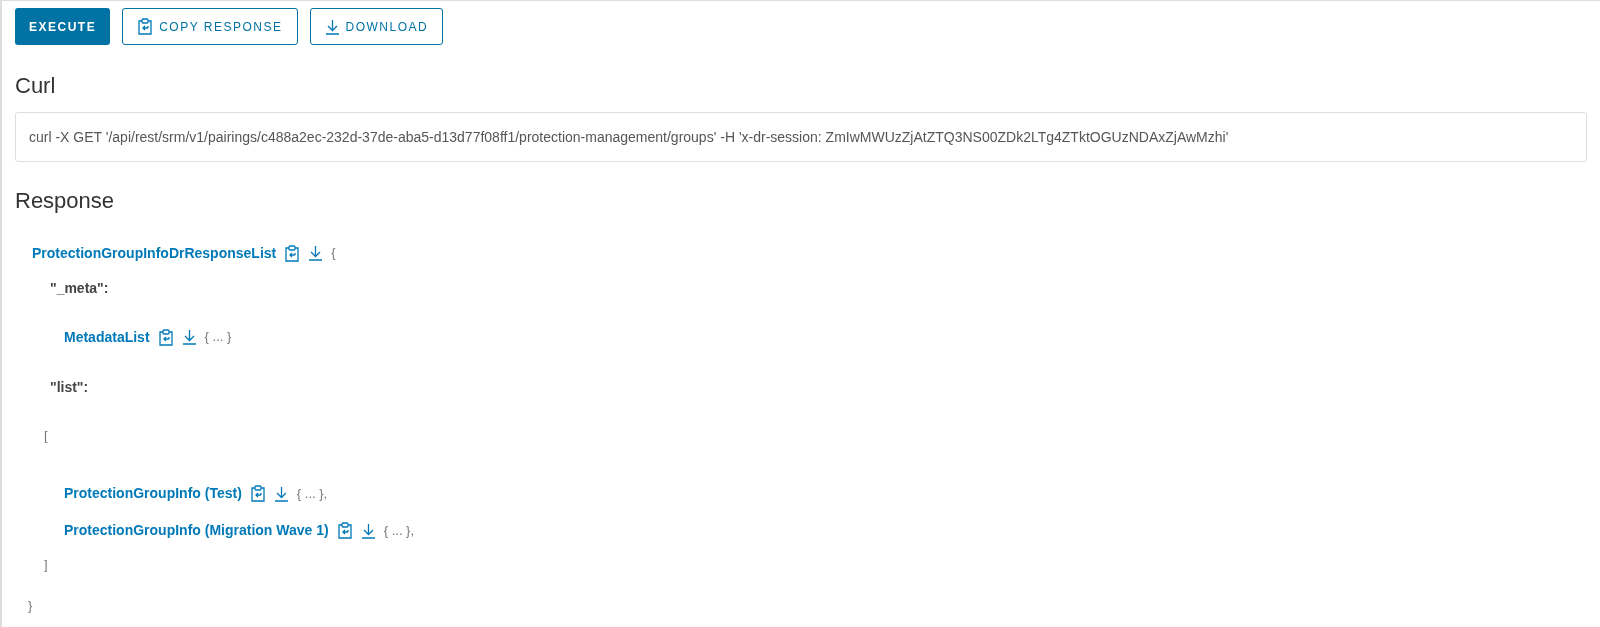 The width and height of the screenshot is (1600, 627). I want to click on section-heading: Curl, so click(36, 86).